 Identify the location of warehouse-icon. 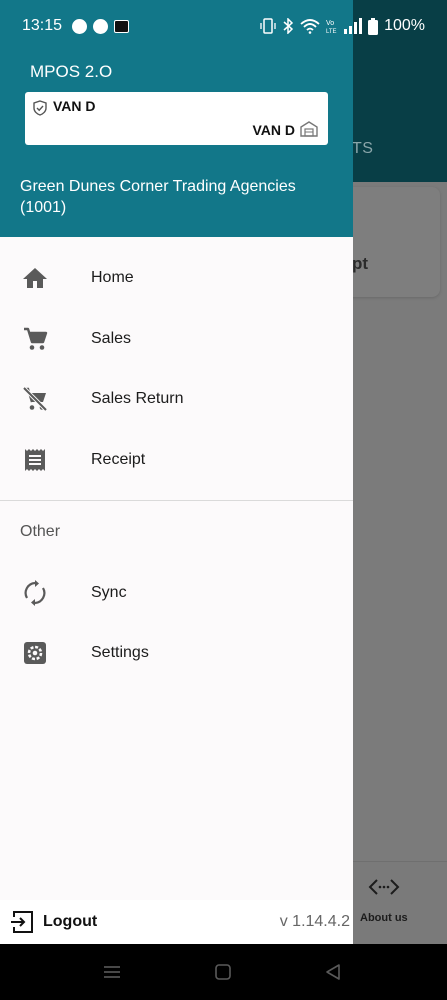
(309, 129).